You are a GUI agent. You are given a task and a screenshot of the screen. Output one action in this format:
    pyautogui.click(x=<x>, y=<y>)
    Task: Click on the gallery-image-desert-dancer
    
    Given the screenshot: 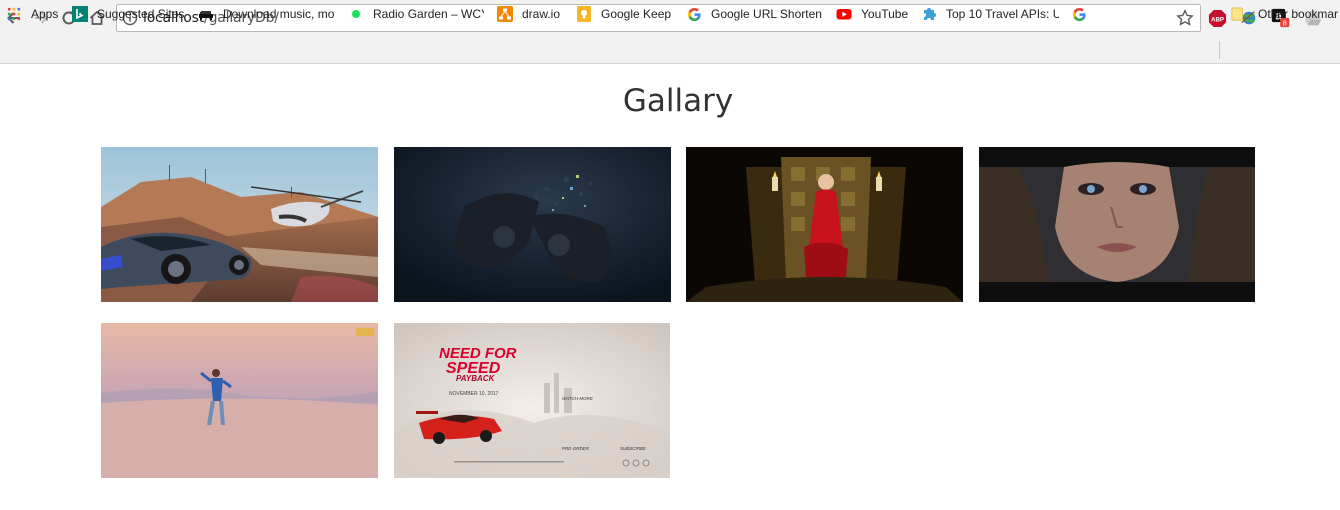 What is the action you would take?
    pyautogui.click(x=239, y=400)
    